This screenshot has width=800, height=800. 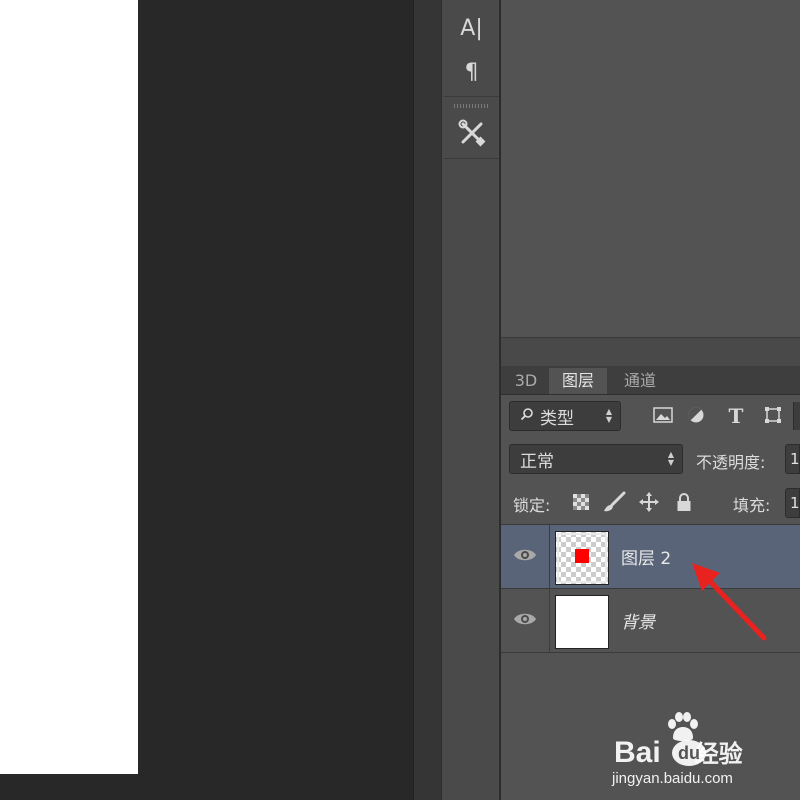 I want to click on lock-icon, so click(x=684, y=504).